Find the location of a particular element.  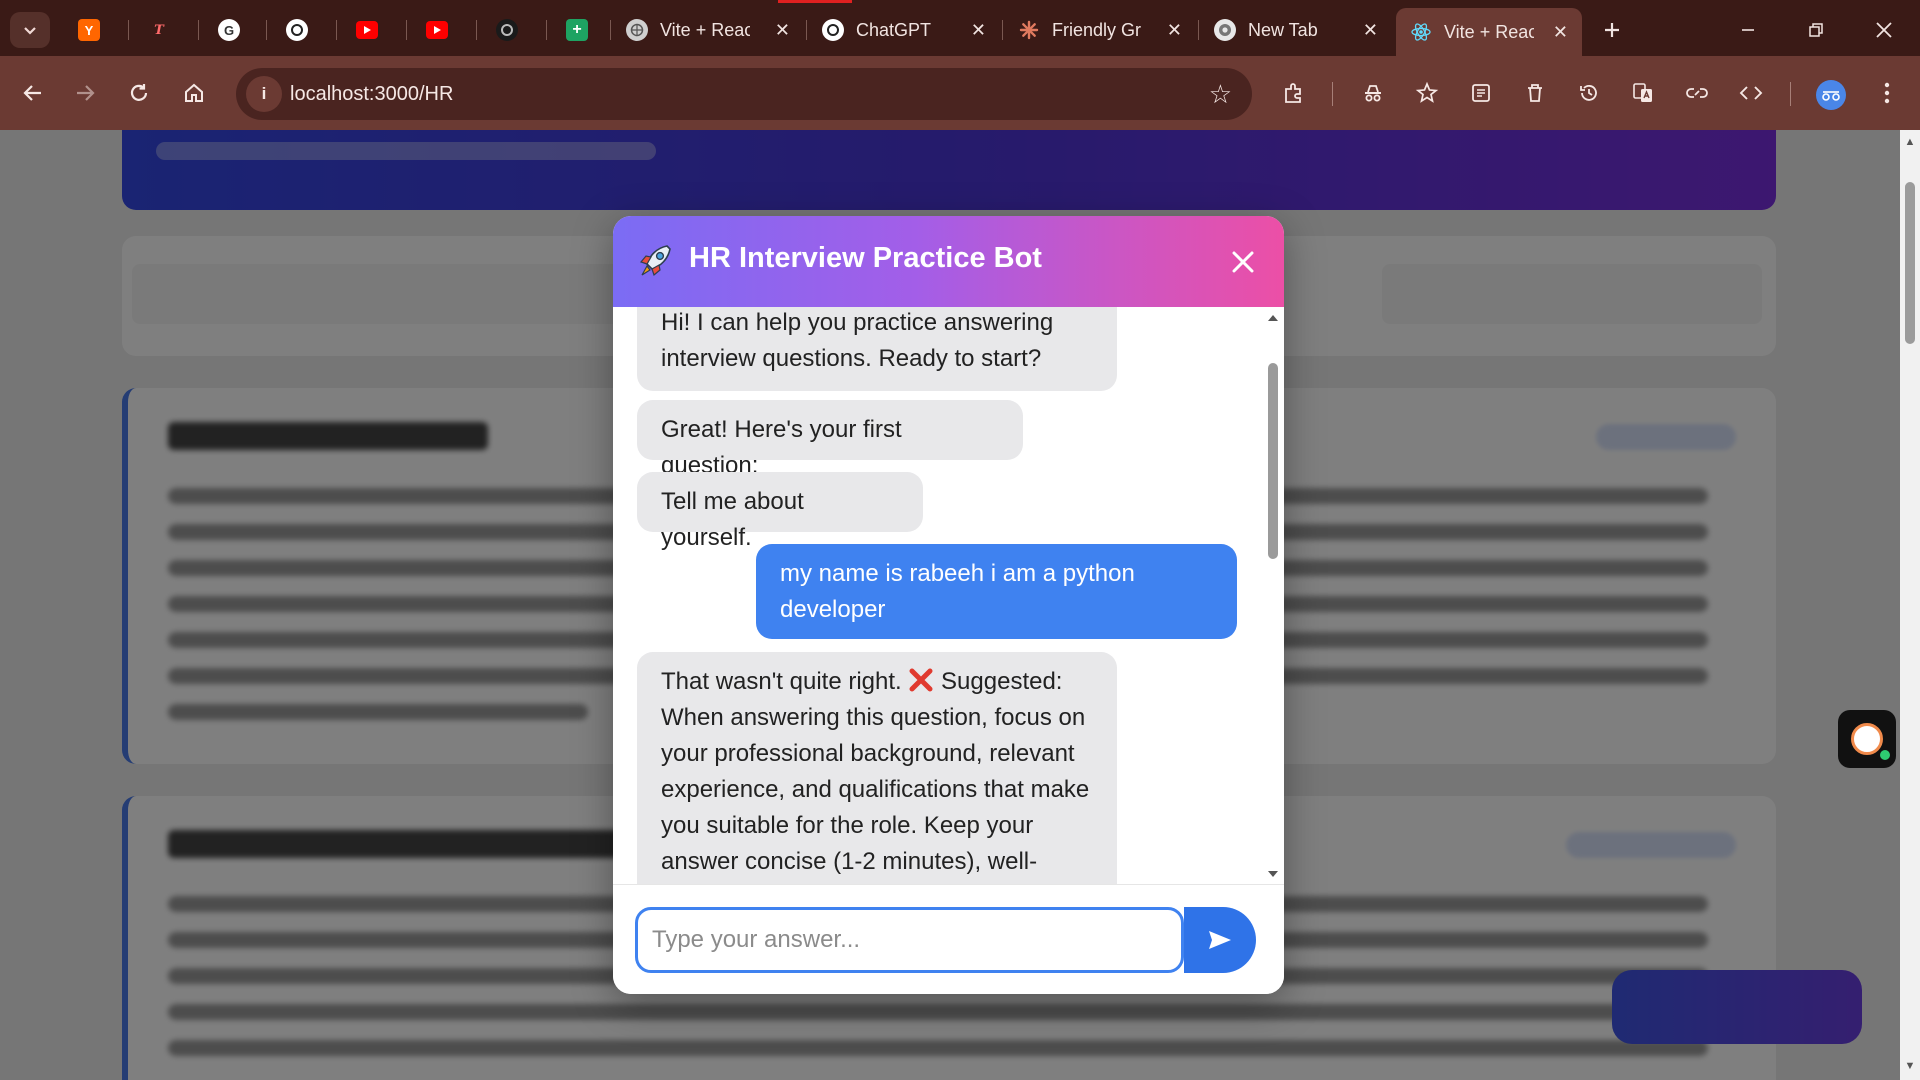

y-icon: Y is located at coordinates (89, 30).